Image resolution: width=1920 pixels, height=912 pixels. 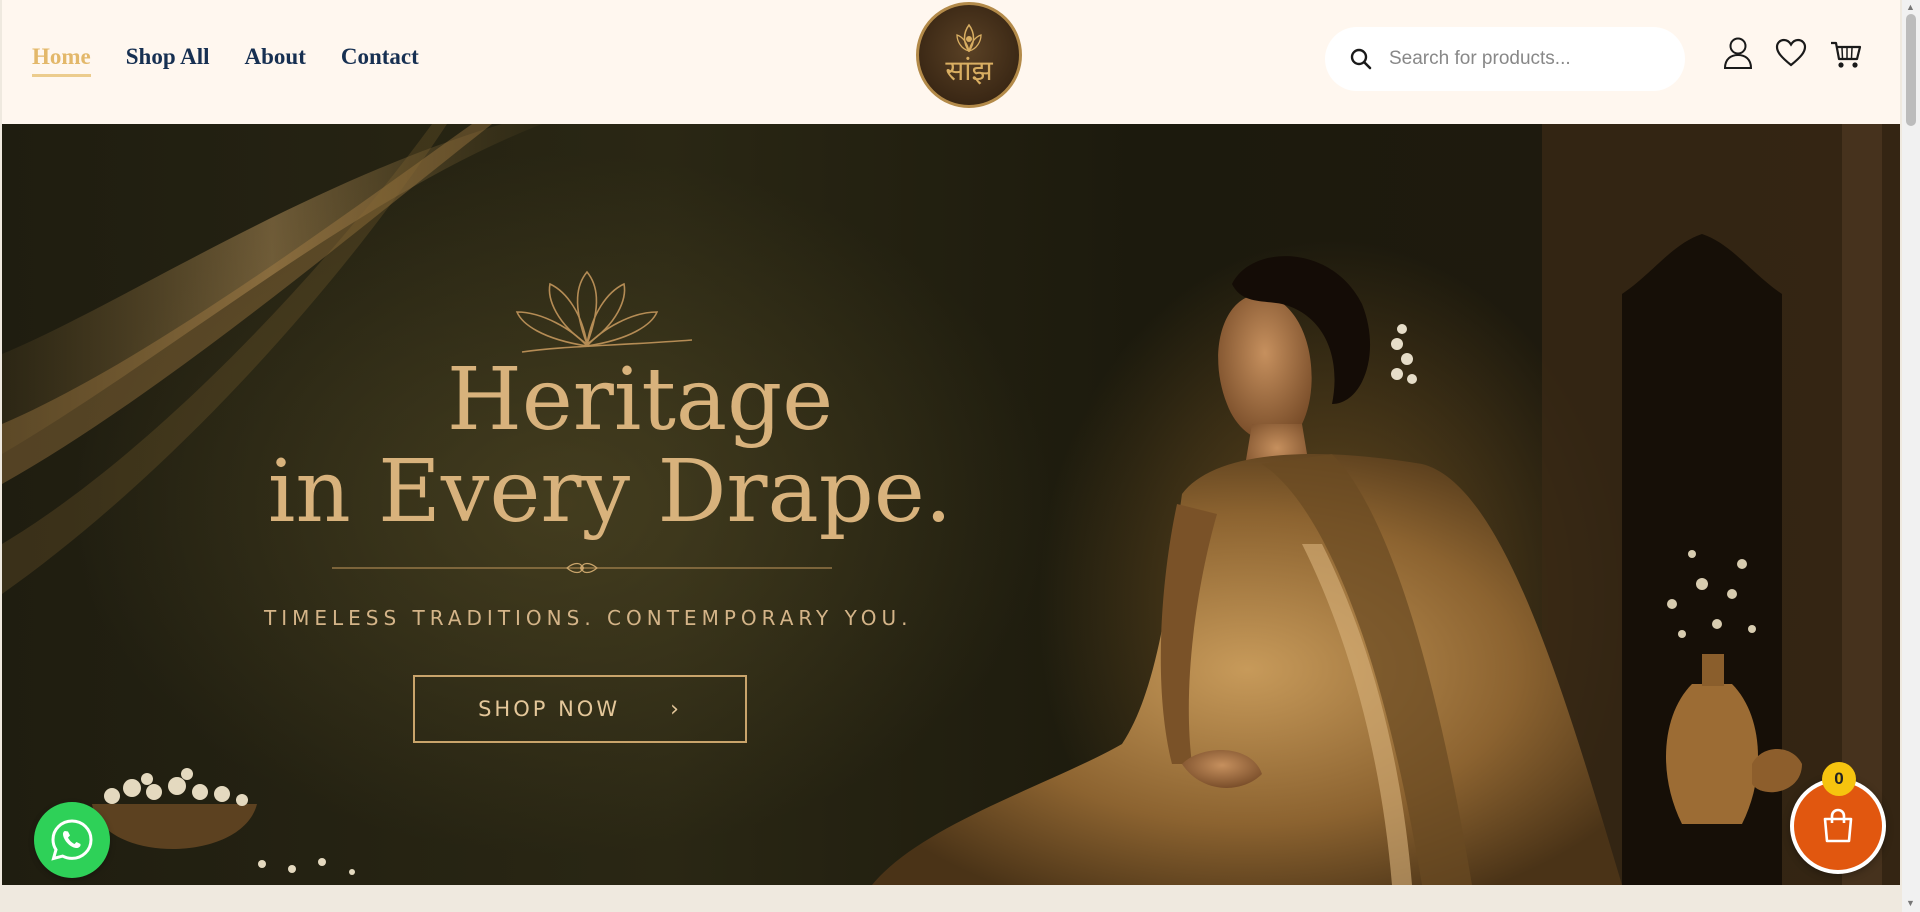 I want to click on hero-tagline: TIMELESS TRADITIONS. CONTEMPORARY YOU., so click(x=588, y=618).